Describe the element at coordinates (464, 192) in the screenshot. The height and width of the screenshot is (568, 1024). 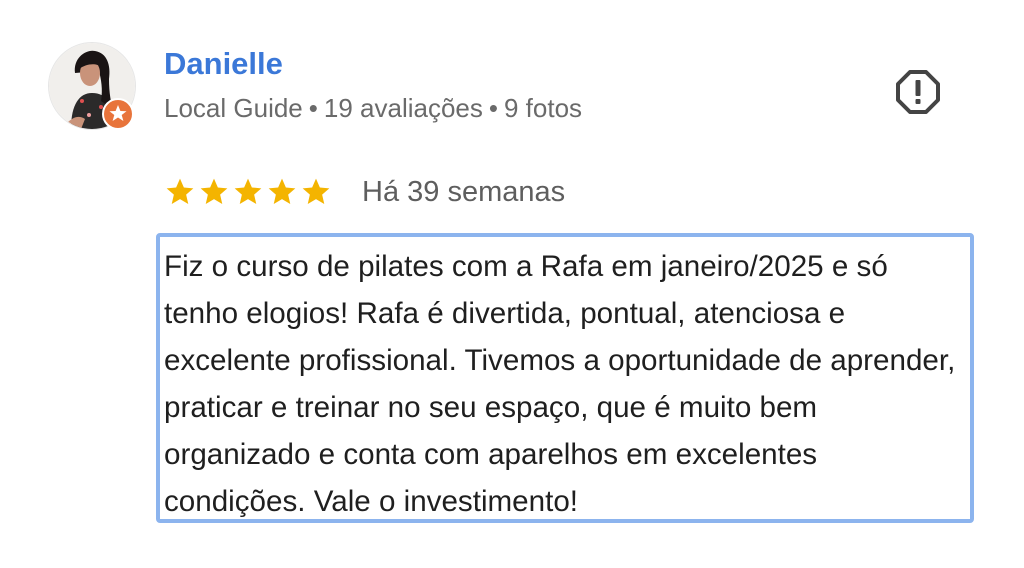
I see `review-date: Há 39 semanas` at that location.